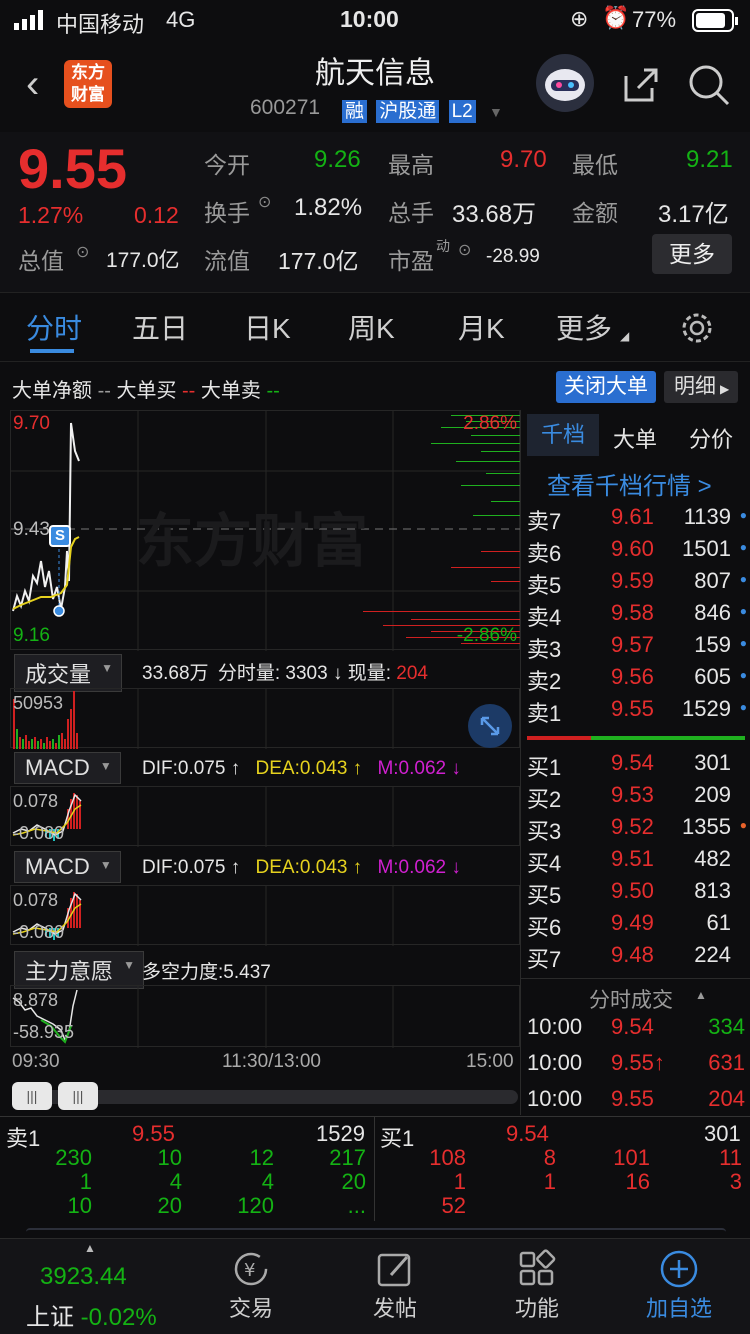  What do you see at coordinates (712, 762) in the screenshot?
I see `bid-volume: 301` at bounding box center [712, 762].